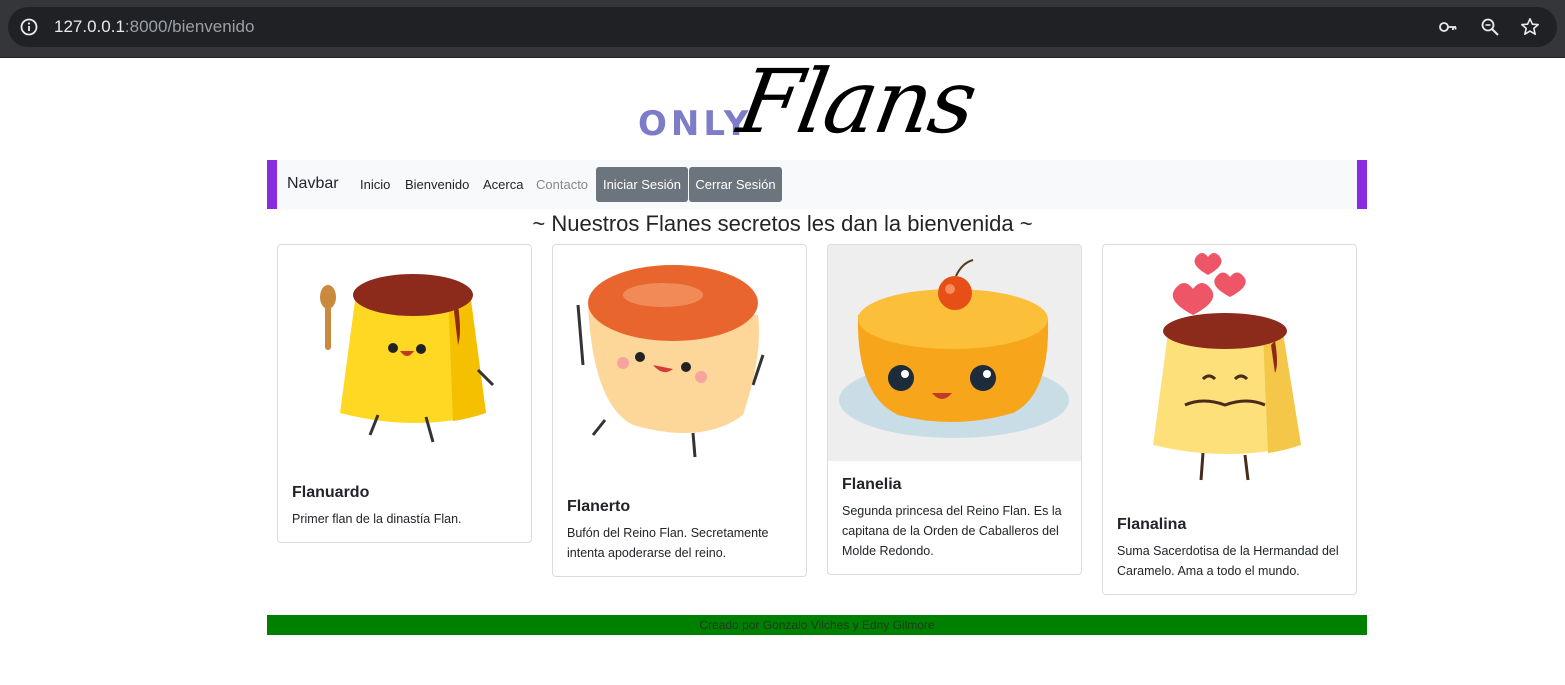 The width and height of the screenshot is (1565, 685). Describe the element at coordinates (189, 26) in the screenshot. I see `url-path: :8000/bienvenido` at that location.